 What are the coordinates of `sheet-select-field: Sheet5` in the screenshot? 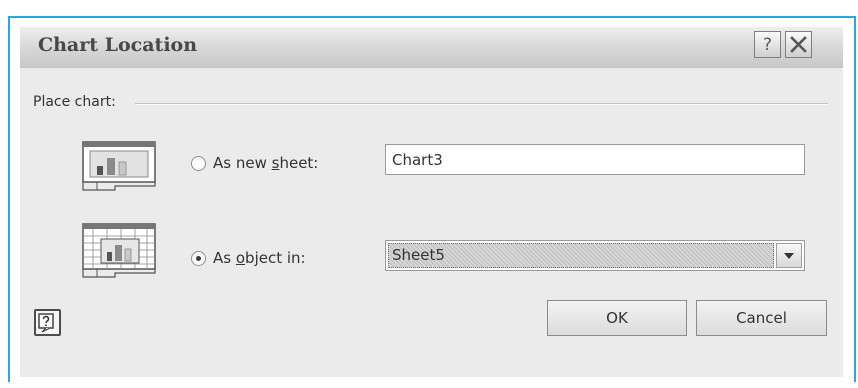 It's located at (581, 255).